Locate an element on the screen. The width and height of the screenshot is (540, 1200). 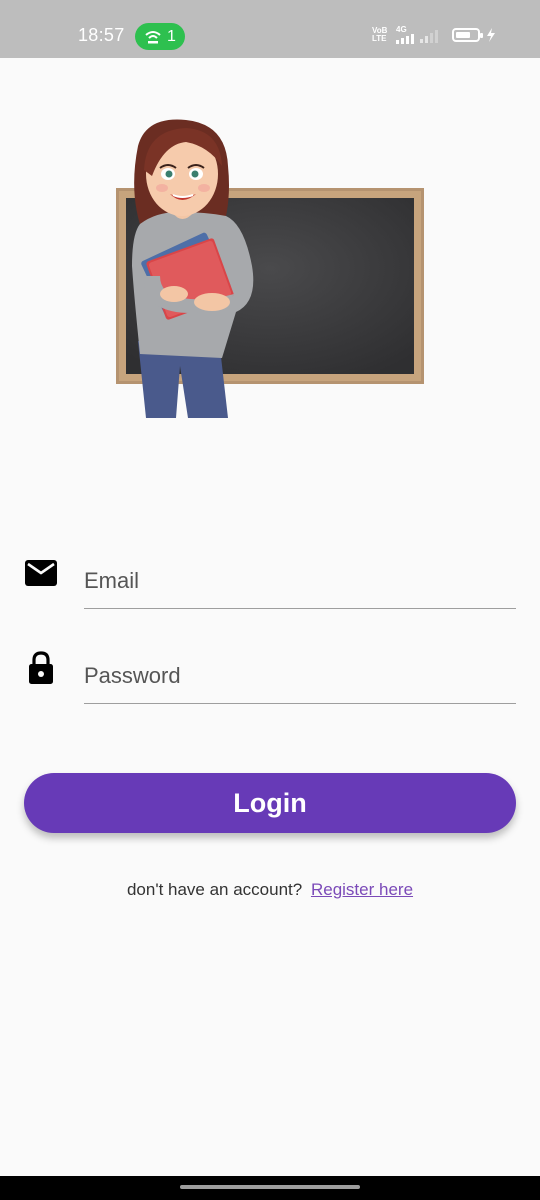
home-indicator is located at coordinates (270, 1187).